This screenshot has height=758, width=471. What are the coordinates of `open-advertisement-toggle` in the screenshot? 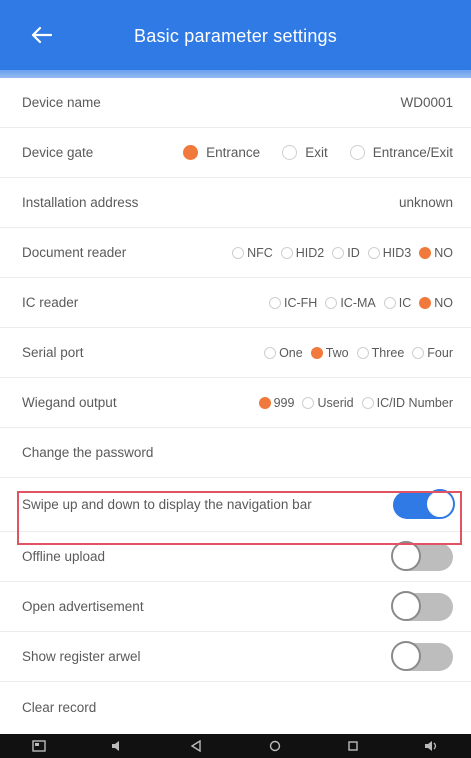 It's located at (422, 605).